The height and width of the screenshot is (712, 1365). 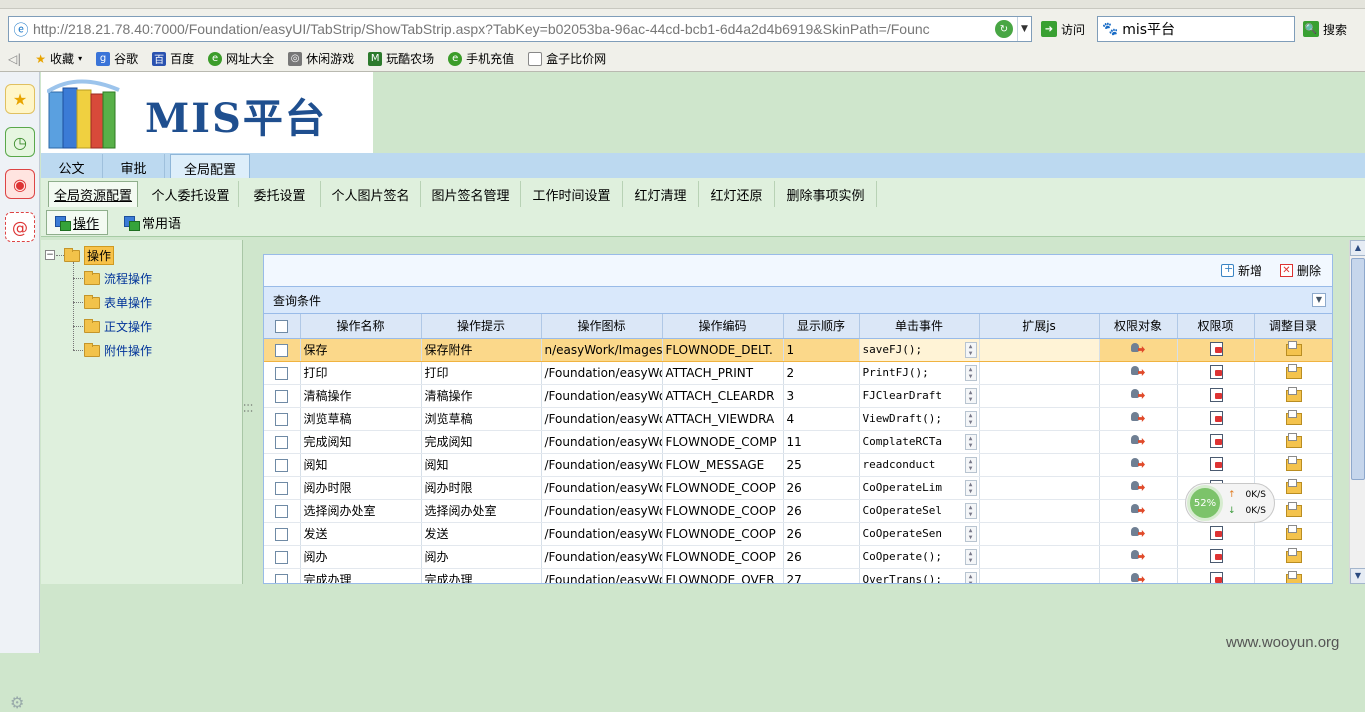 What do you see at coordinates (602, 326) in the screenshot?
I see `column-header: 操作图标` at bounding box center [602, 326].